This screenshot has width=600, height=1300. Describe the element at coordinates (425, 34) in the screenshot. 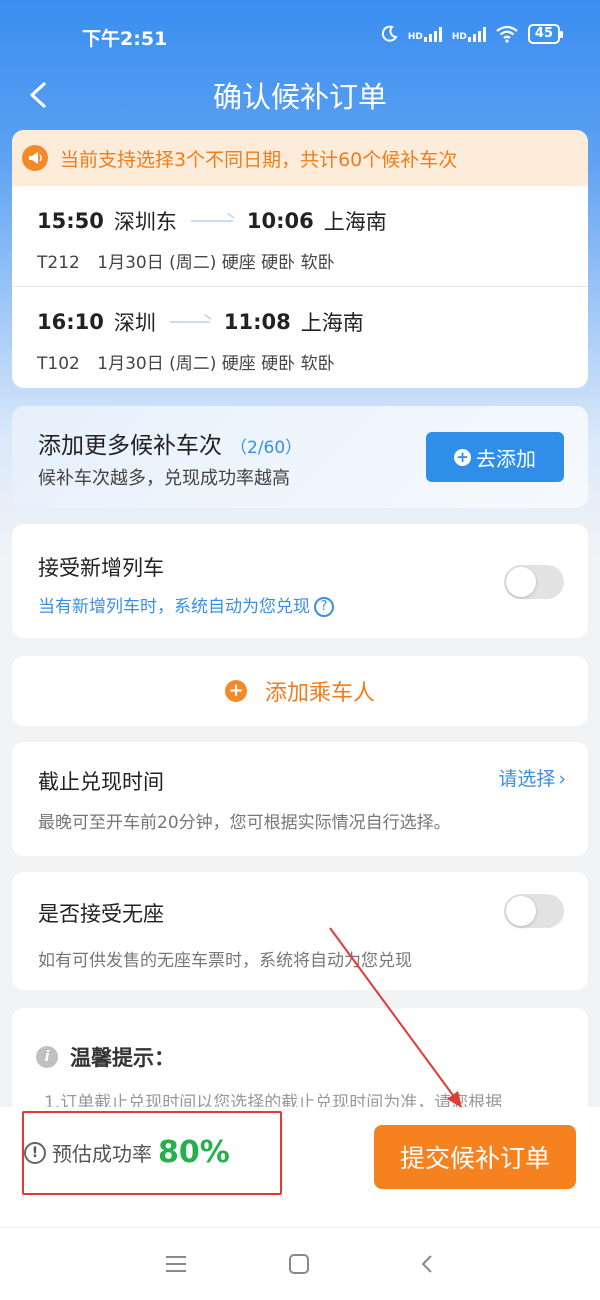

I see `signal-icon-1: HD` at that location.